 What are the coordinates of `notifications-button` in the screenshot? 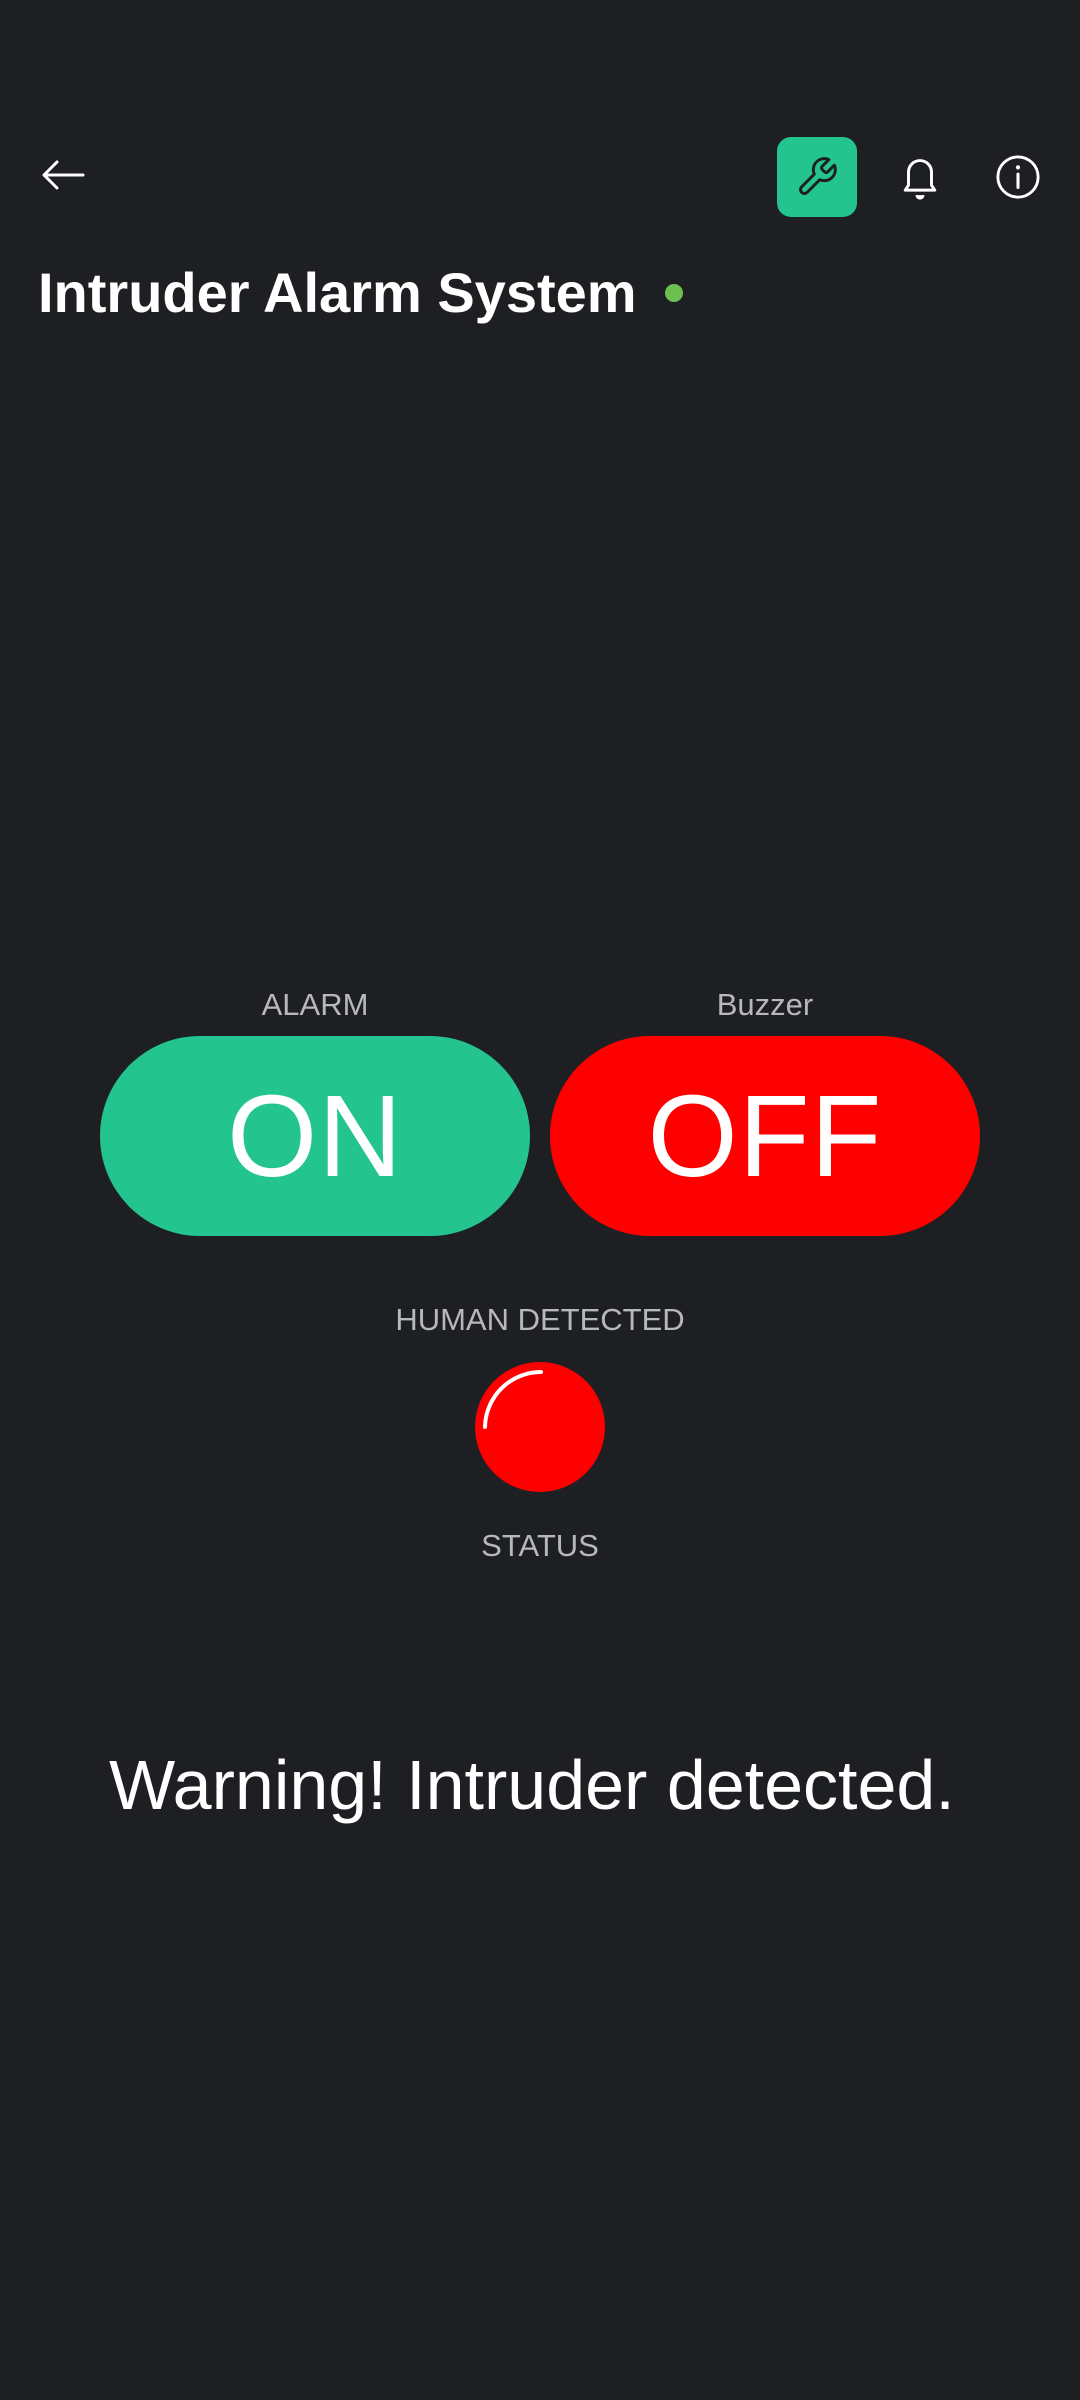 It's located at (920, 177).